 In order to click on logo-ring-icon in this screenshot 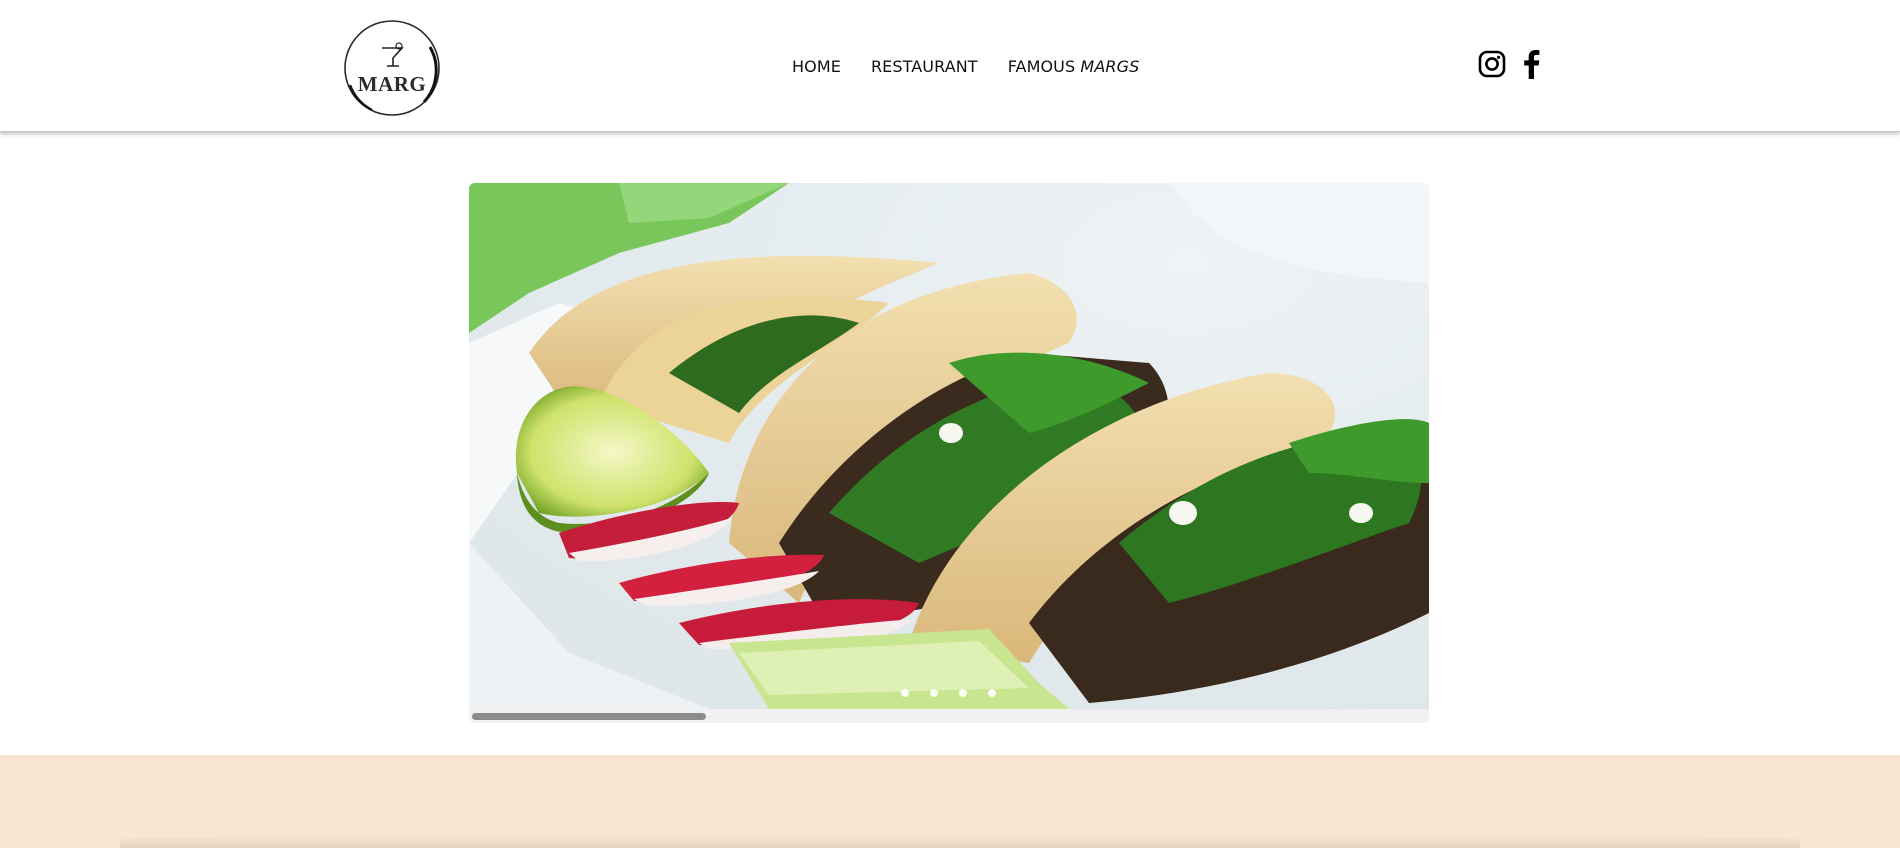, I will do `click(392, 68)`.